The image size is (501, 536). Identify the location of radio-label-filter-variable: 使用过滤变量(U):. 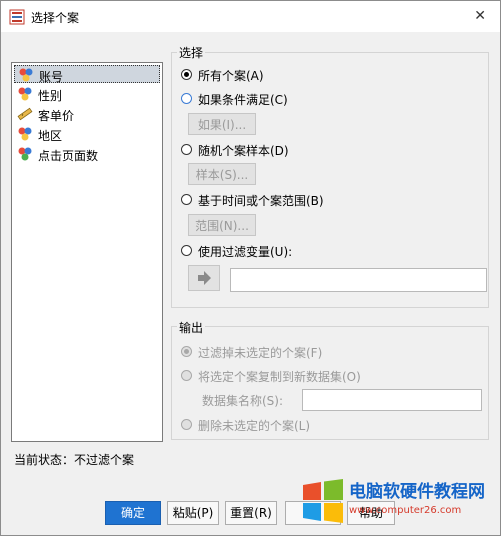
(245, 252).